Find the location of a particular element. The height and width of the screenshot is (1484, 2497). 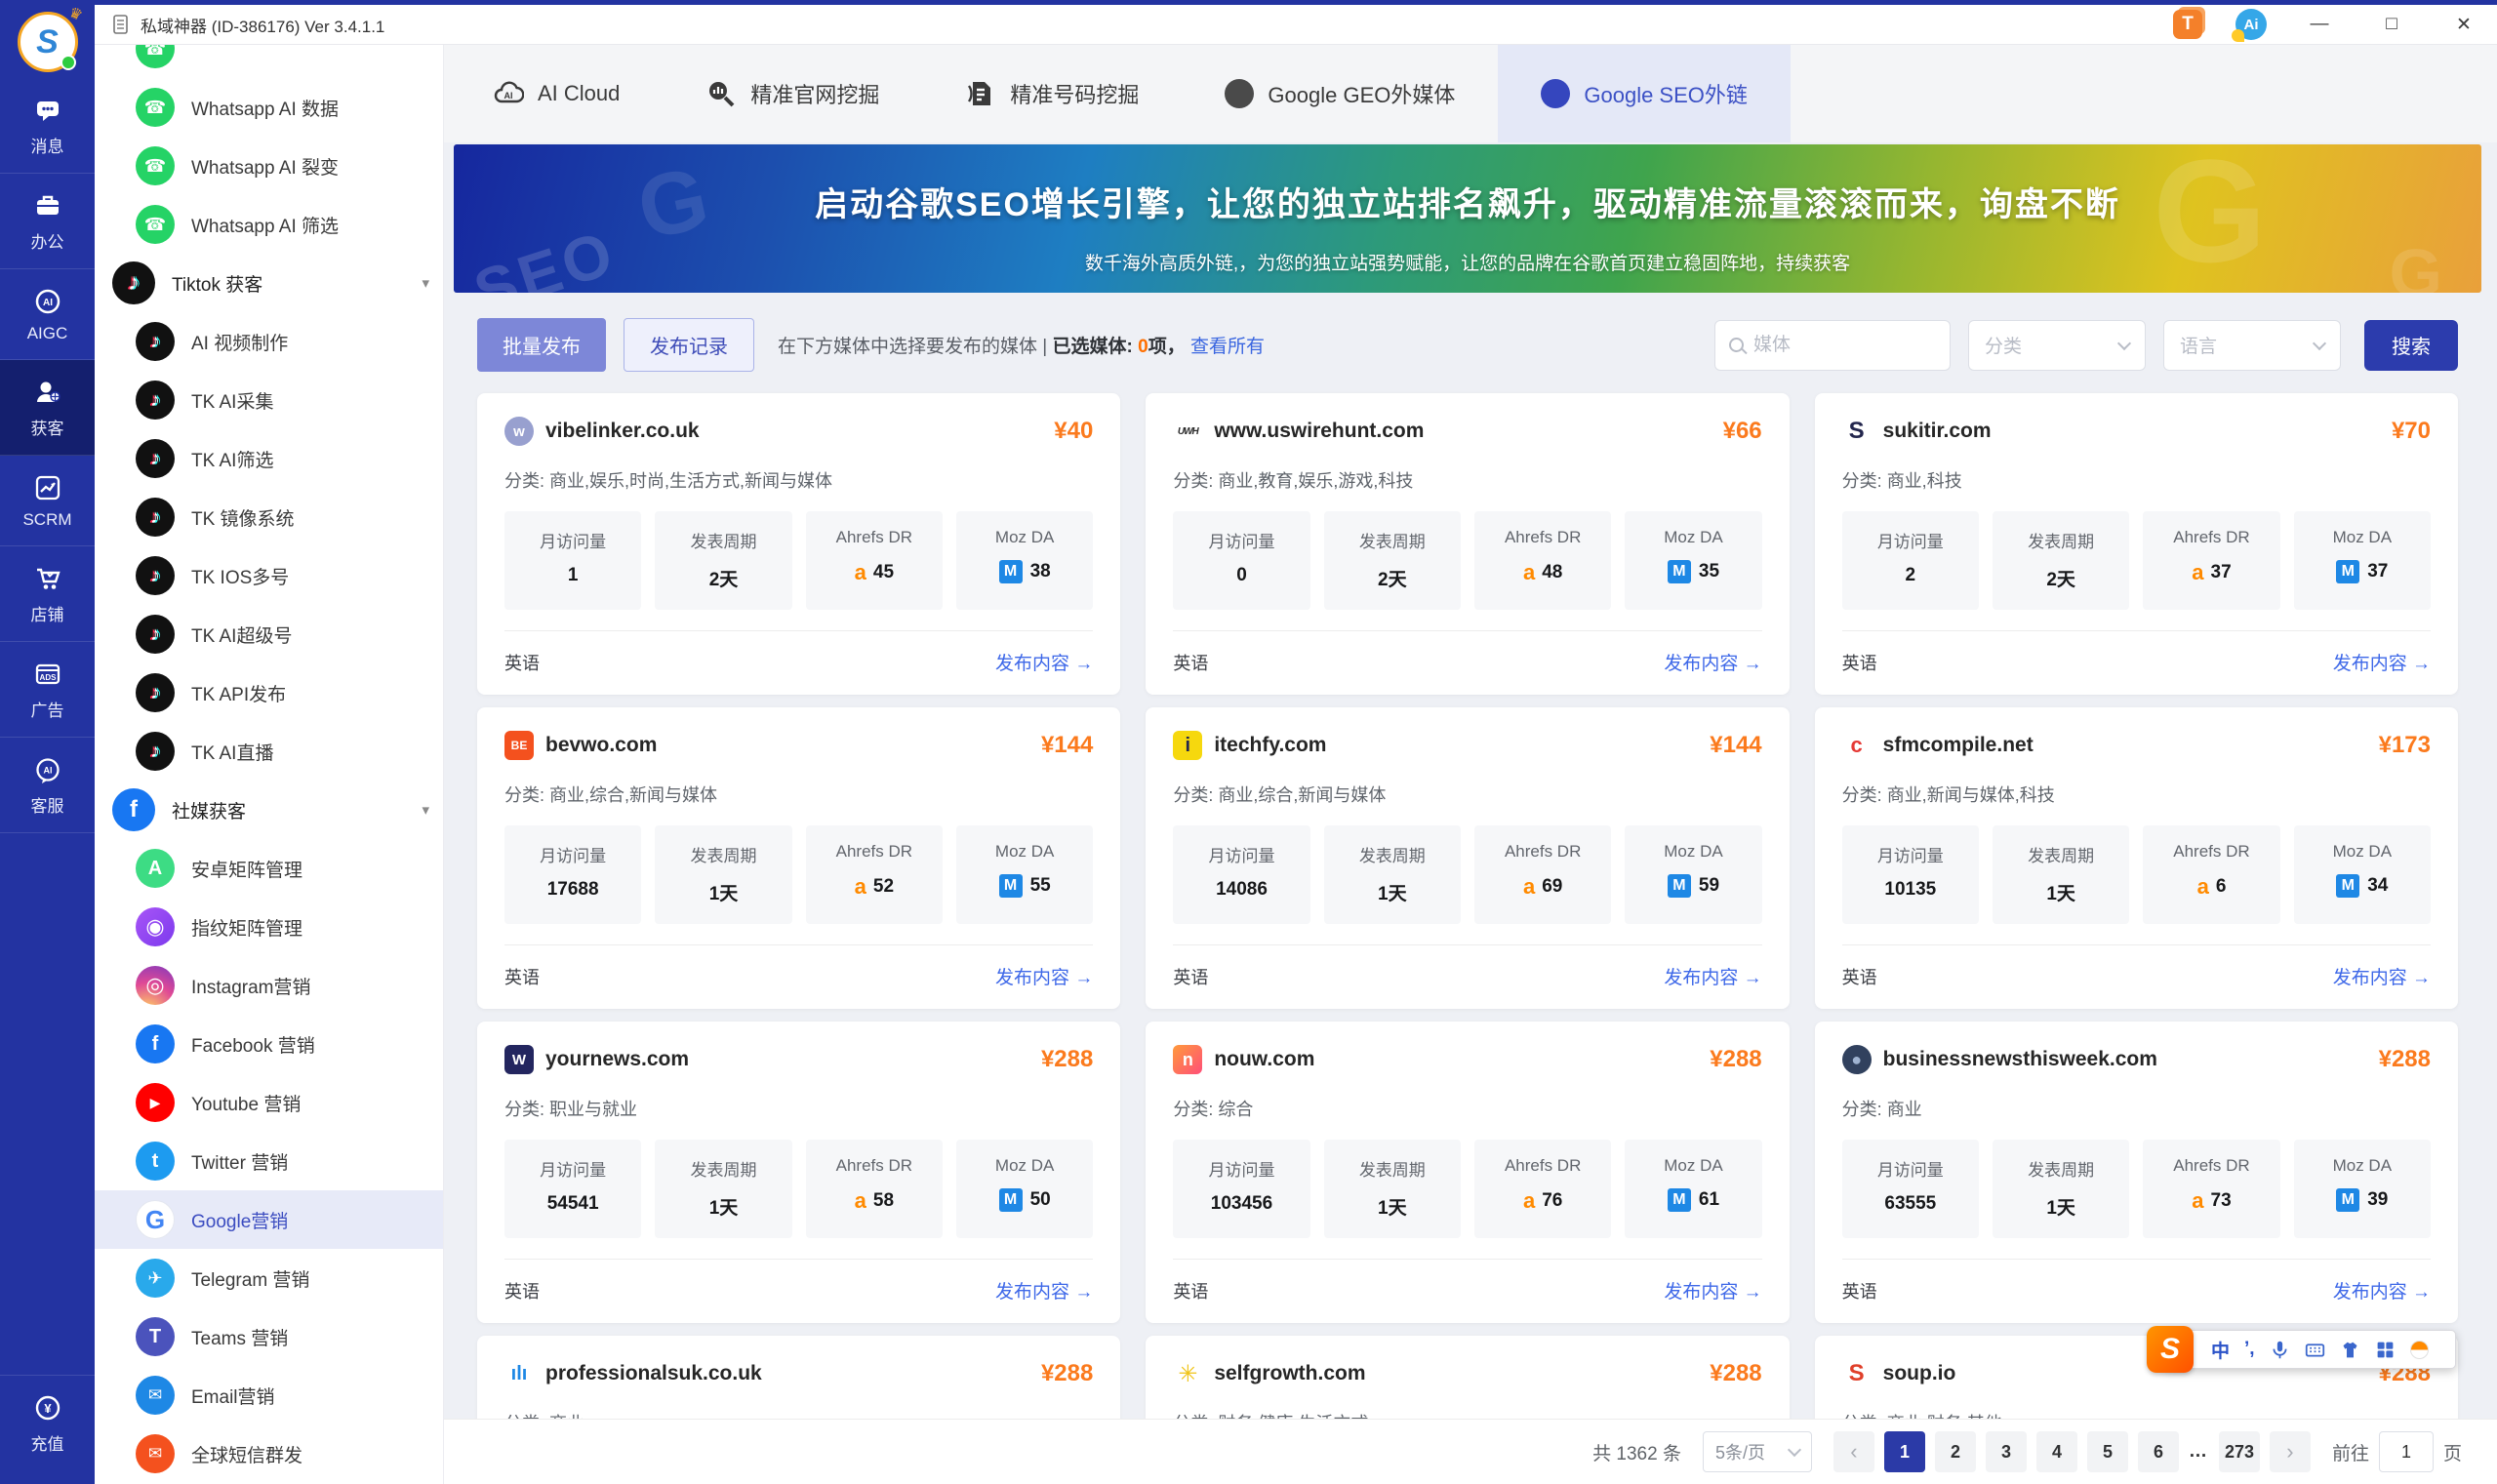

punctuation-icon: ’, is located at coordinates (2249, 1349).